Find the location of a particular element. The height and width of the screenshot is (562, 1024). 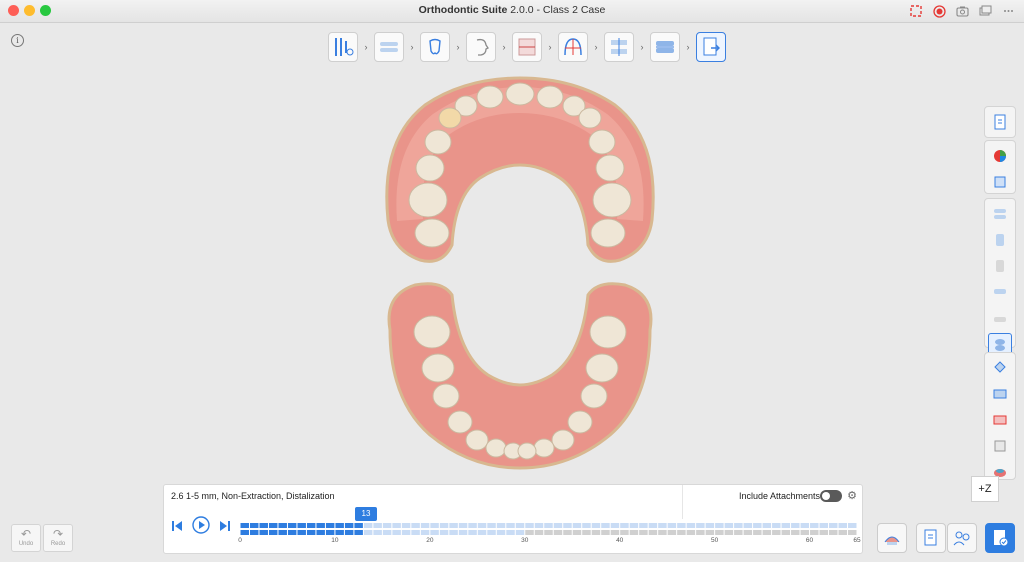

attachment-tool-button is located at coordinates (1000, 368).